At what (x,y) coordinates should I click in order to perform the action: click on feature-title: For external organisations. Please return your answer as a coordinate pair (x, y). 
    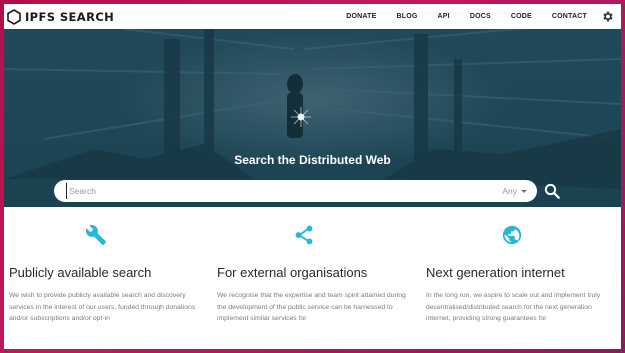
    Looking at the image, I should click on (292, 272).